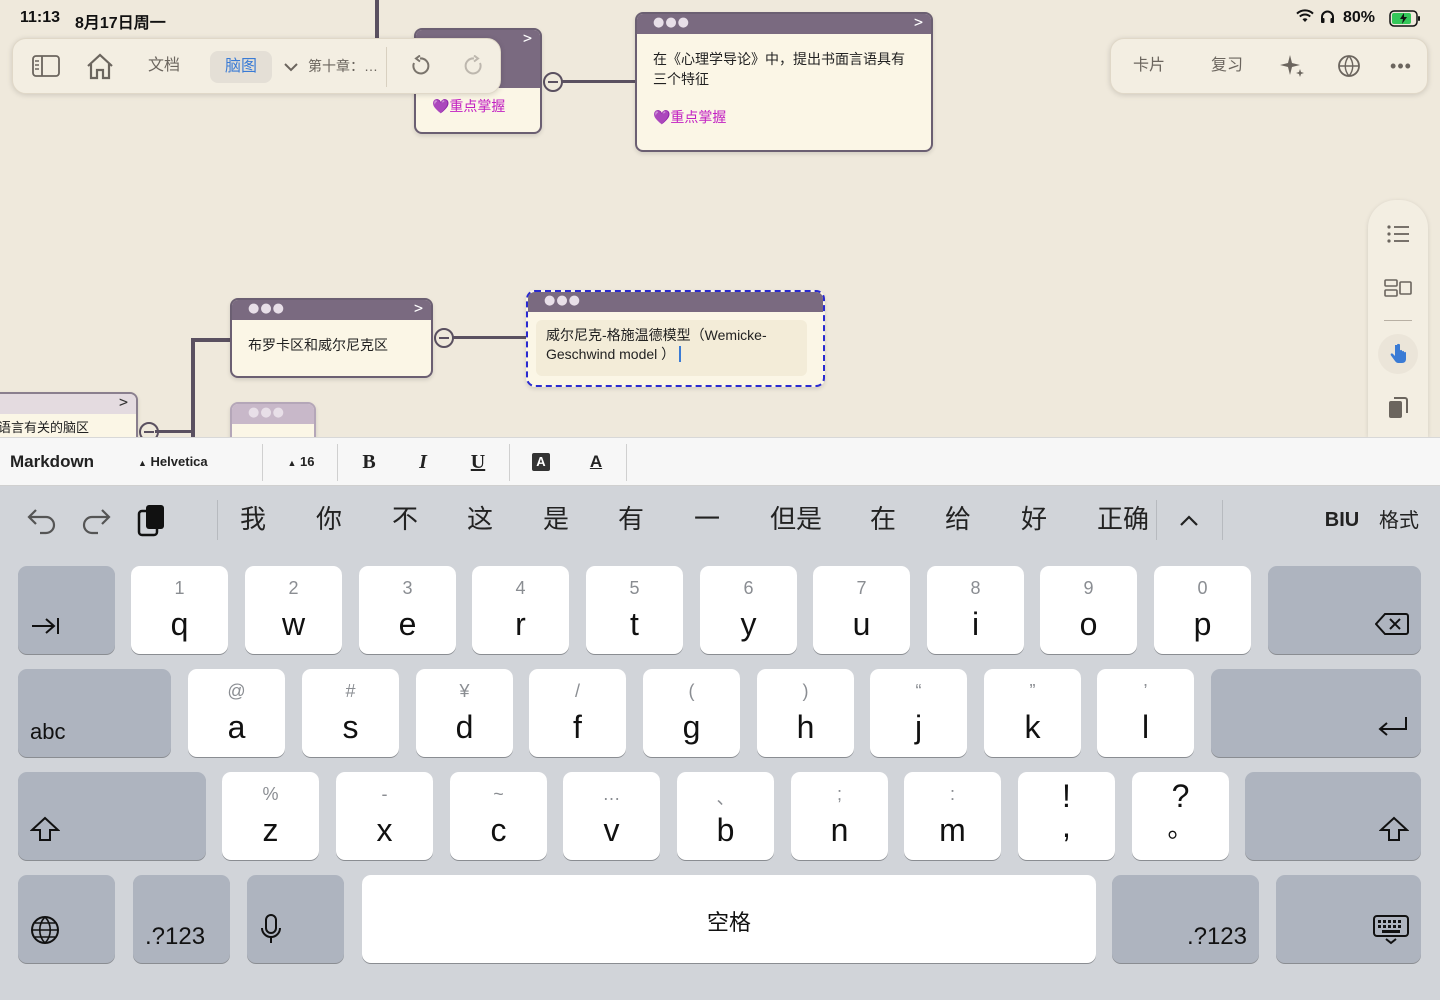  What do you see at coordinates (1066, 816) in the screenshot?
I see `key-comma: !,` at bounding box center [1066, 816].